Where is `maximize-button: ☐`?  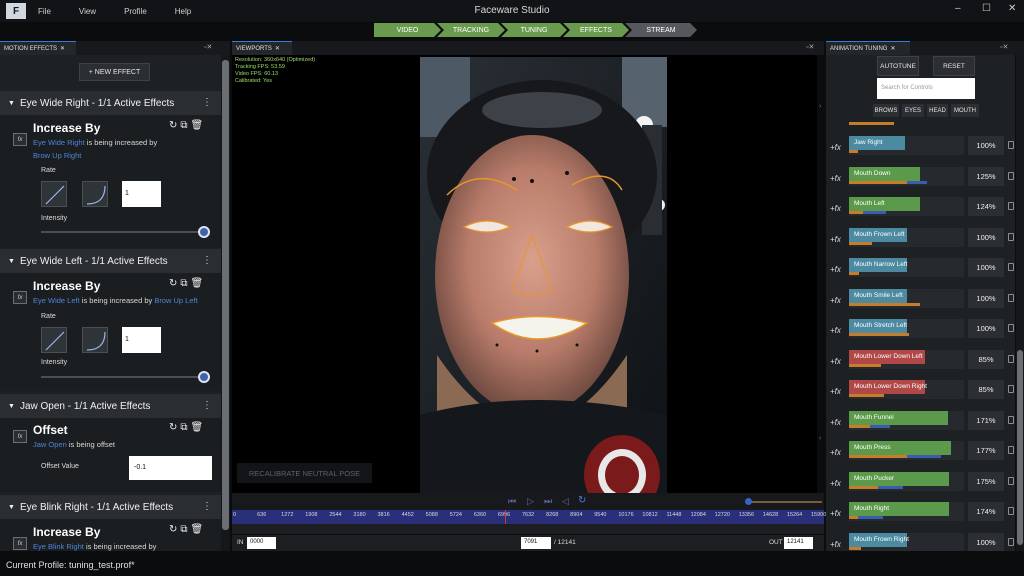 maximize-button: ☐ is located at coordinates (986, 8).